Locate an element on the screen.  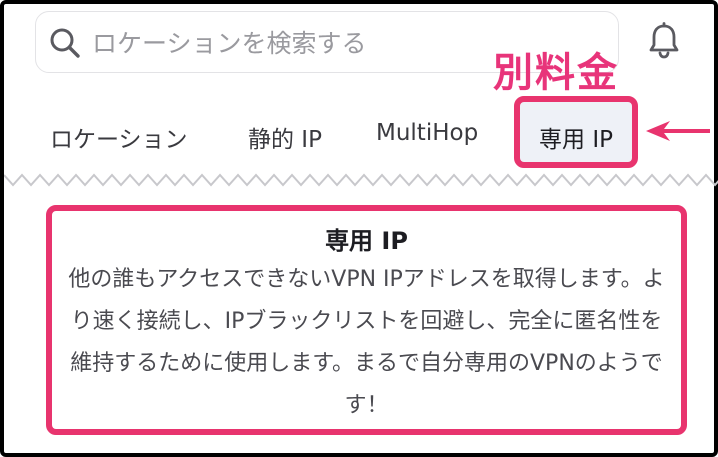
tab-locations: ロケーション is located at coordinates (119, 137).